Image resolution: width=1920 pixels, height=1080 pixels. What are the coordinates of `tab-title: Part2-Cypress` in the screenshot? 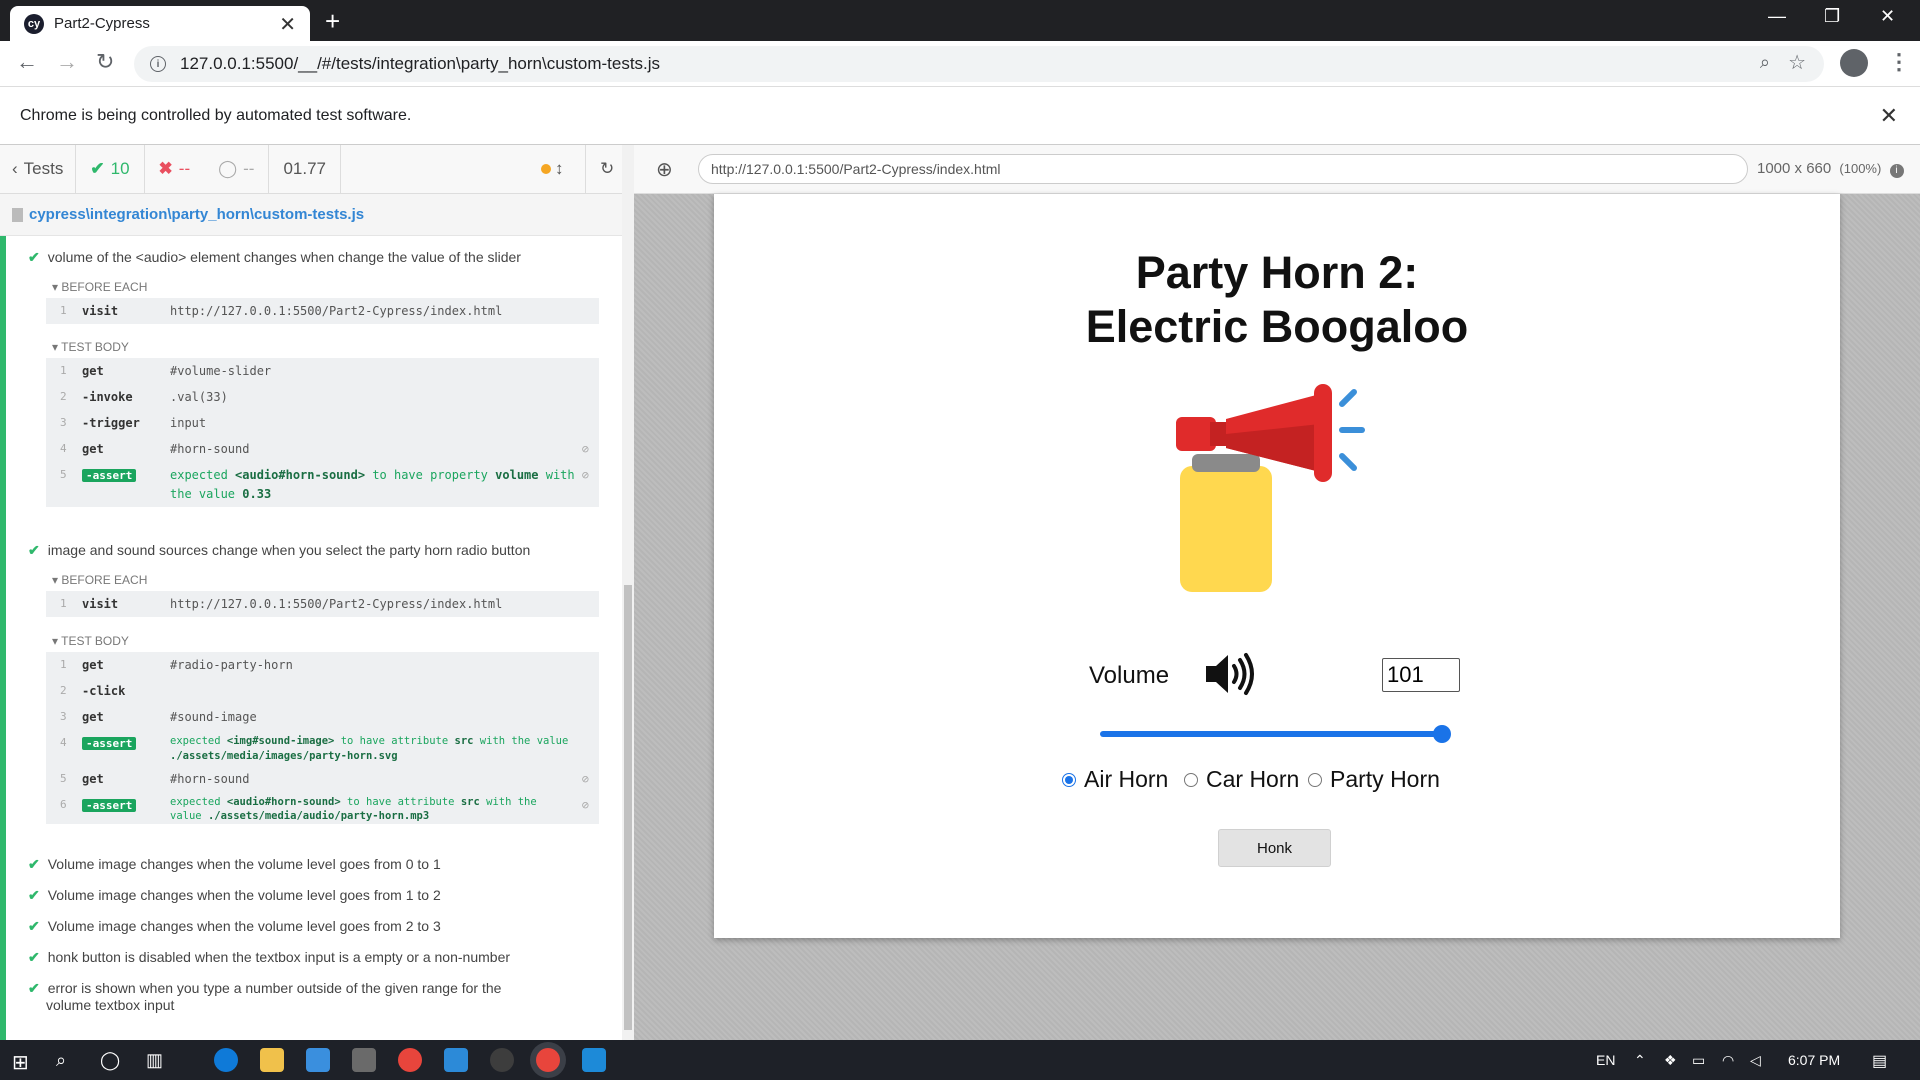 It's located at (102, 23).